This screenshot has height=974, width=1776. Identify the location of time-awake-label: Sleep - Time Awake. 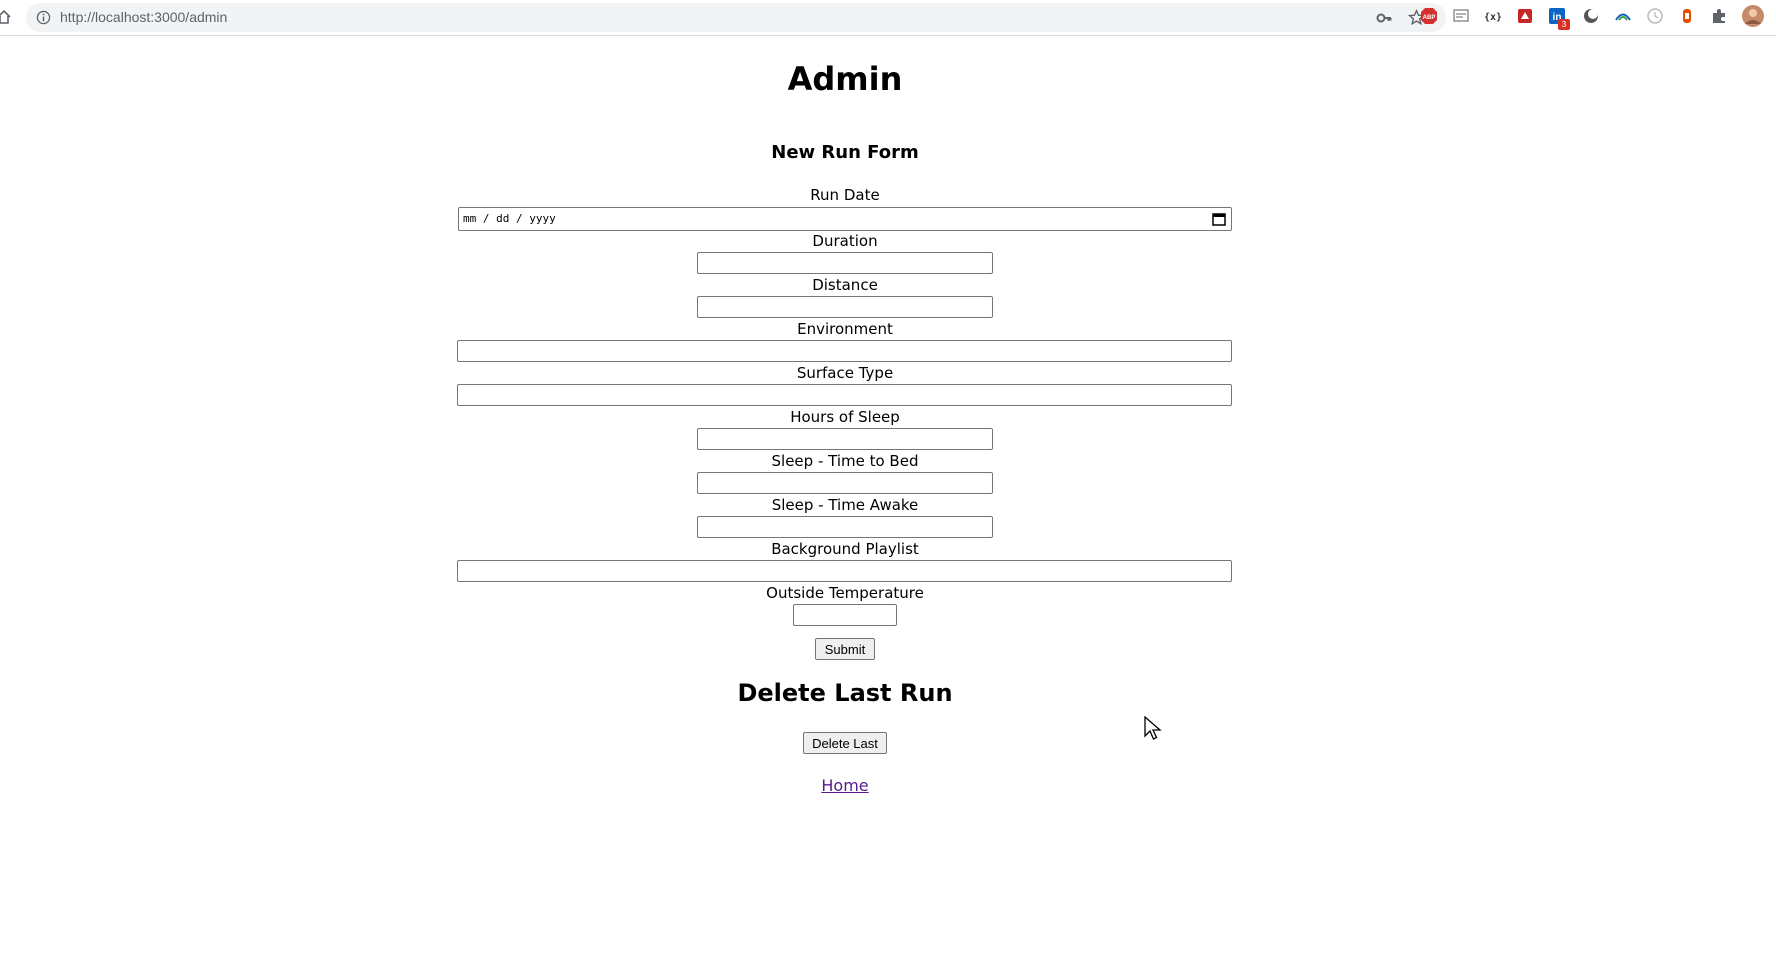
(845, 505).